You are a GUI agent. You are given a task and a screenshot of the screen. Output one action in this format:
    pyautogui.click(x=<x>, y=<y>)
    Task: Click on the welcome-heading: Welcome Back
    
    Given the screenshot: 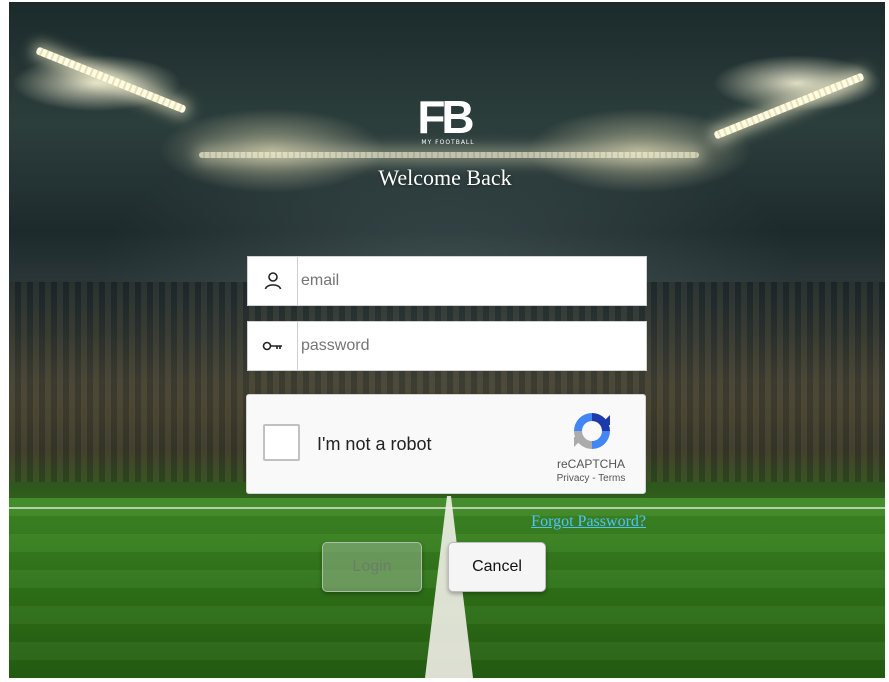 What is the action you would take?
    pyautogui.click(x=445, y=177)
    